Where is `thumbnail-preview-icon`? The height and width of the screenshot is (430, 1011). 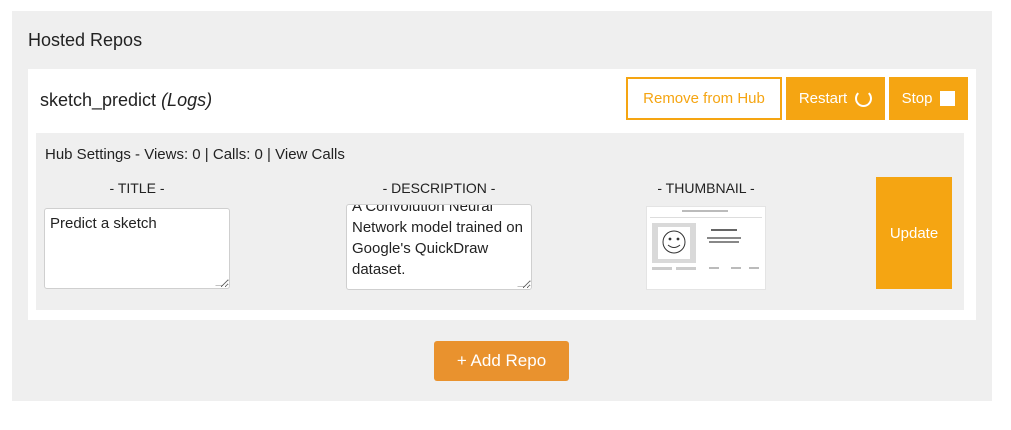
thumbnail-preview-icon is located at coordinates (706, 248).